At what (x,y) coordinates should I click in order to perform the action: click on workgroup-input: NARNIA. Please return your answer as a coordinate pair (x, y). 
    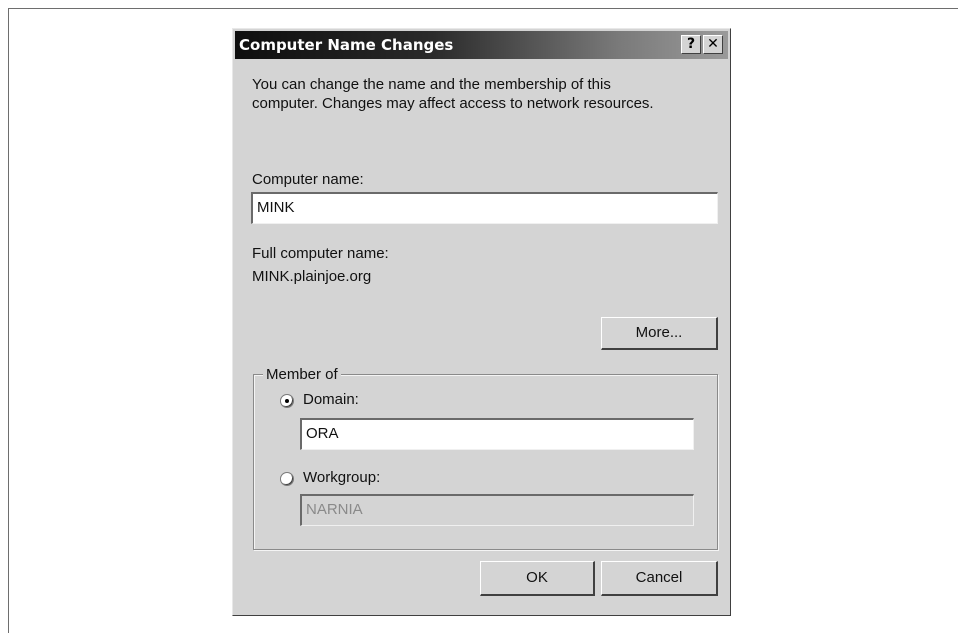
    Looking at the image, I should click on (497, 510).